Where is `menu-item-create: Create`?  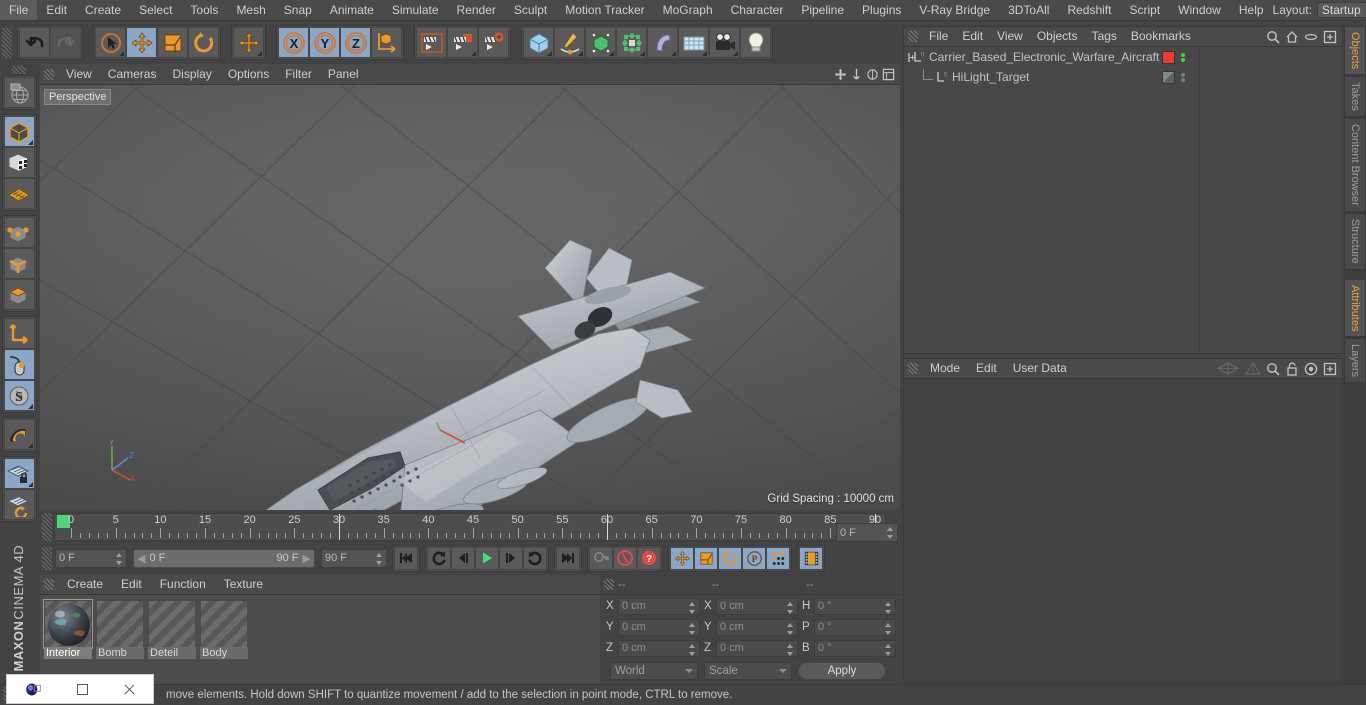
menu-item-create: Create is located at coordinates (103, 10).